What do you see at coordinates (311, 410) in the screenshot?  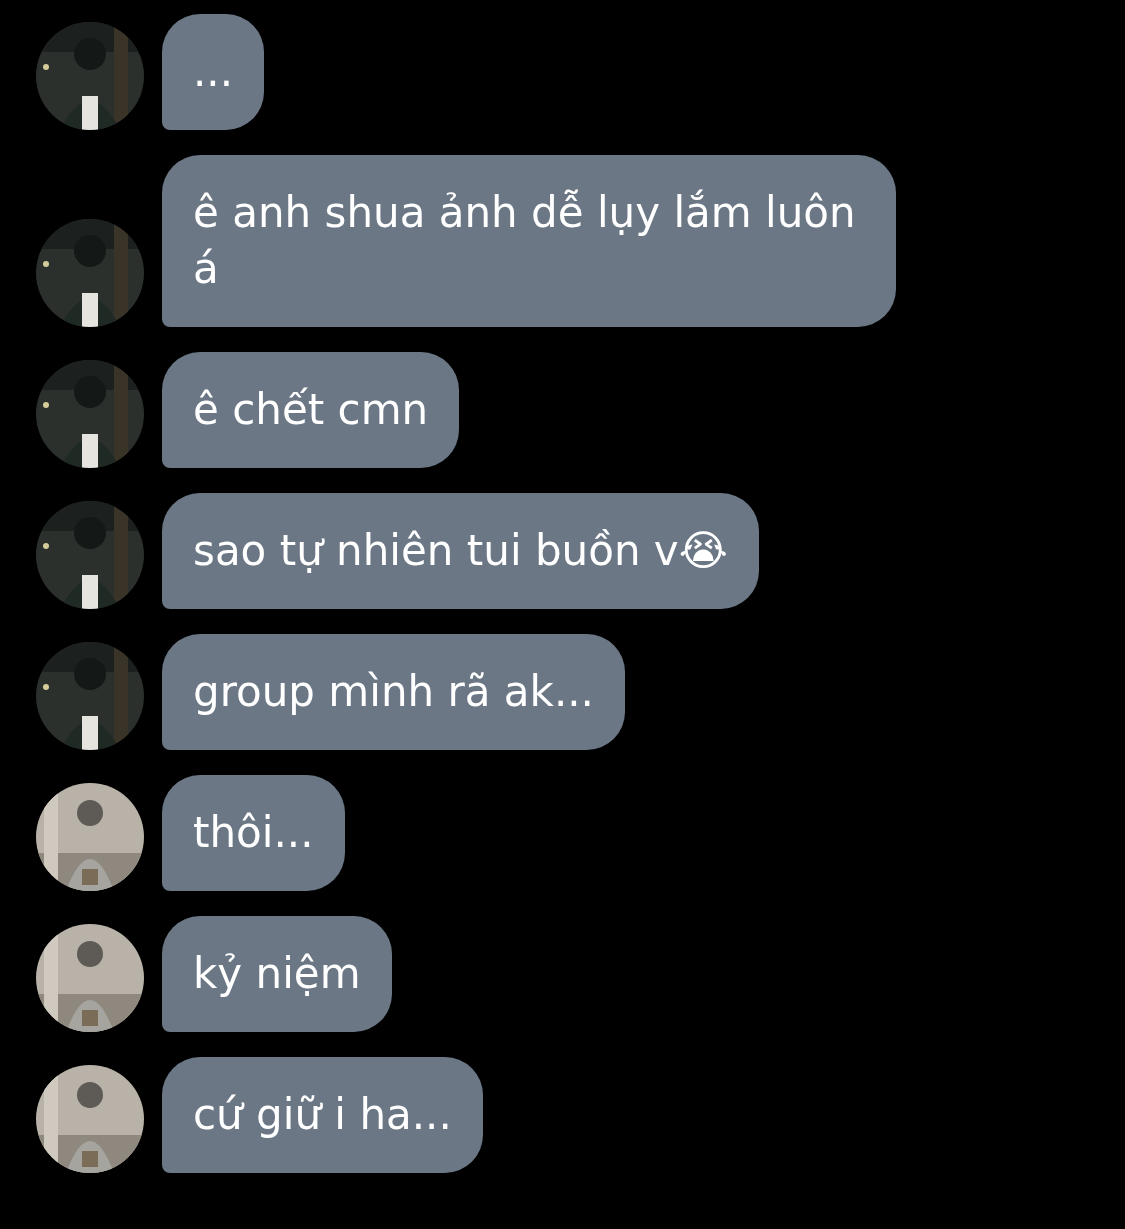 I see `message-bubble: ê chết cmn` at bounding box center [311, 410].